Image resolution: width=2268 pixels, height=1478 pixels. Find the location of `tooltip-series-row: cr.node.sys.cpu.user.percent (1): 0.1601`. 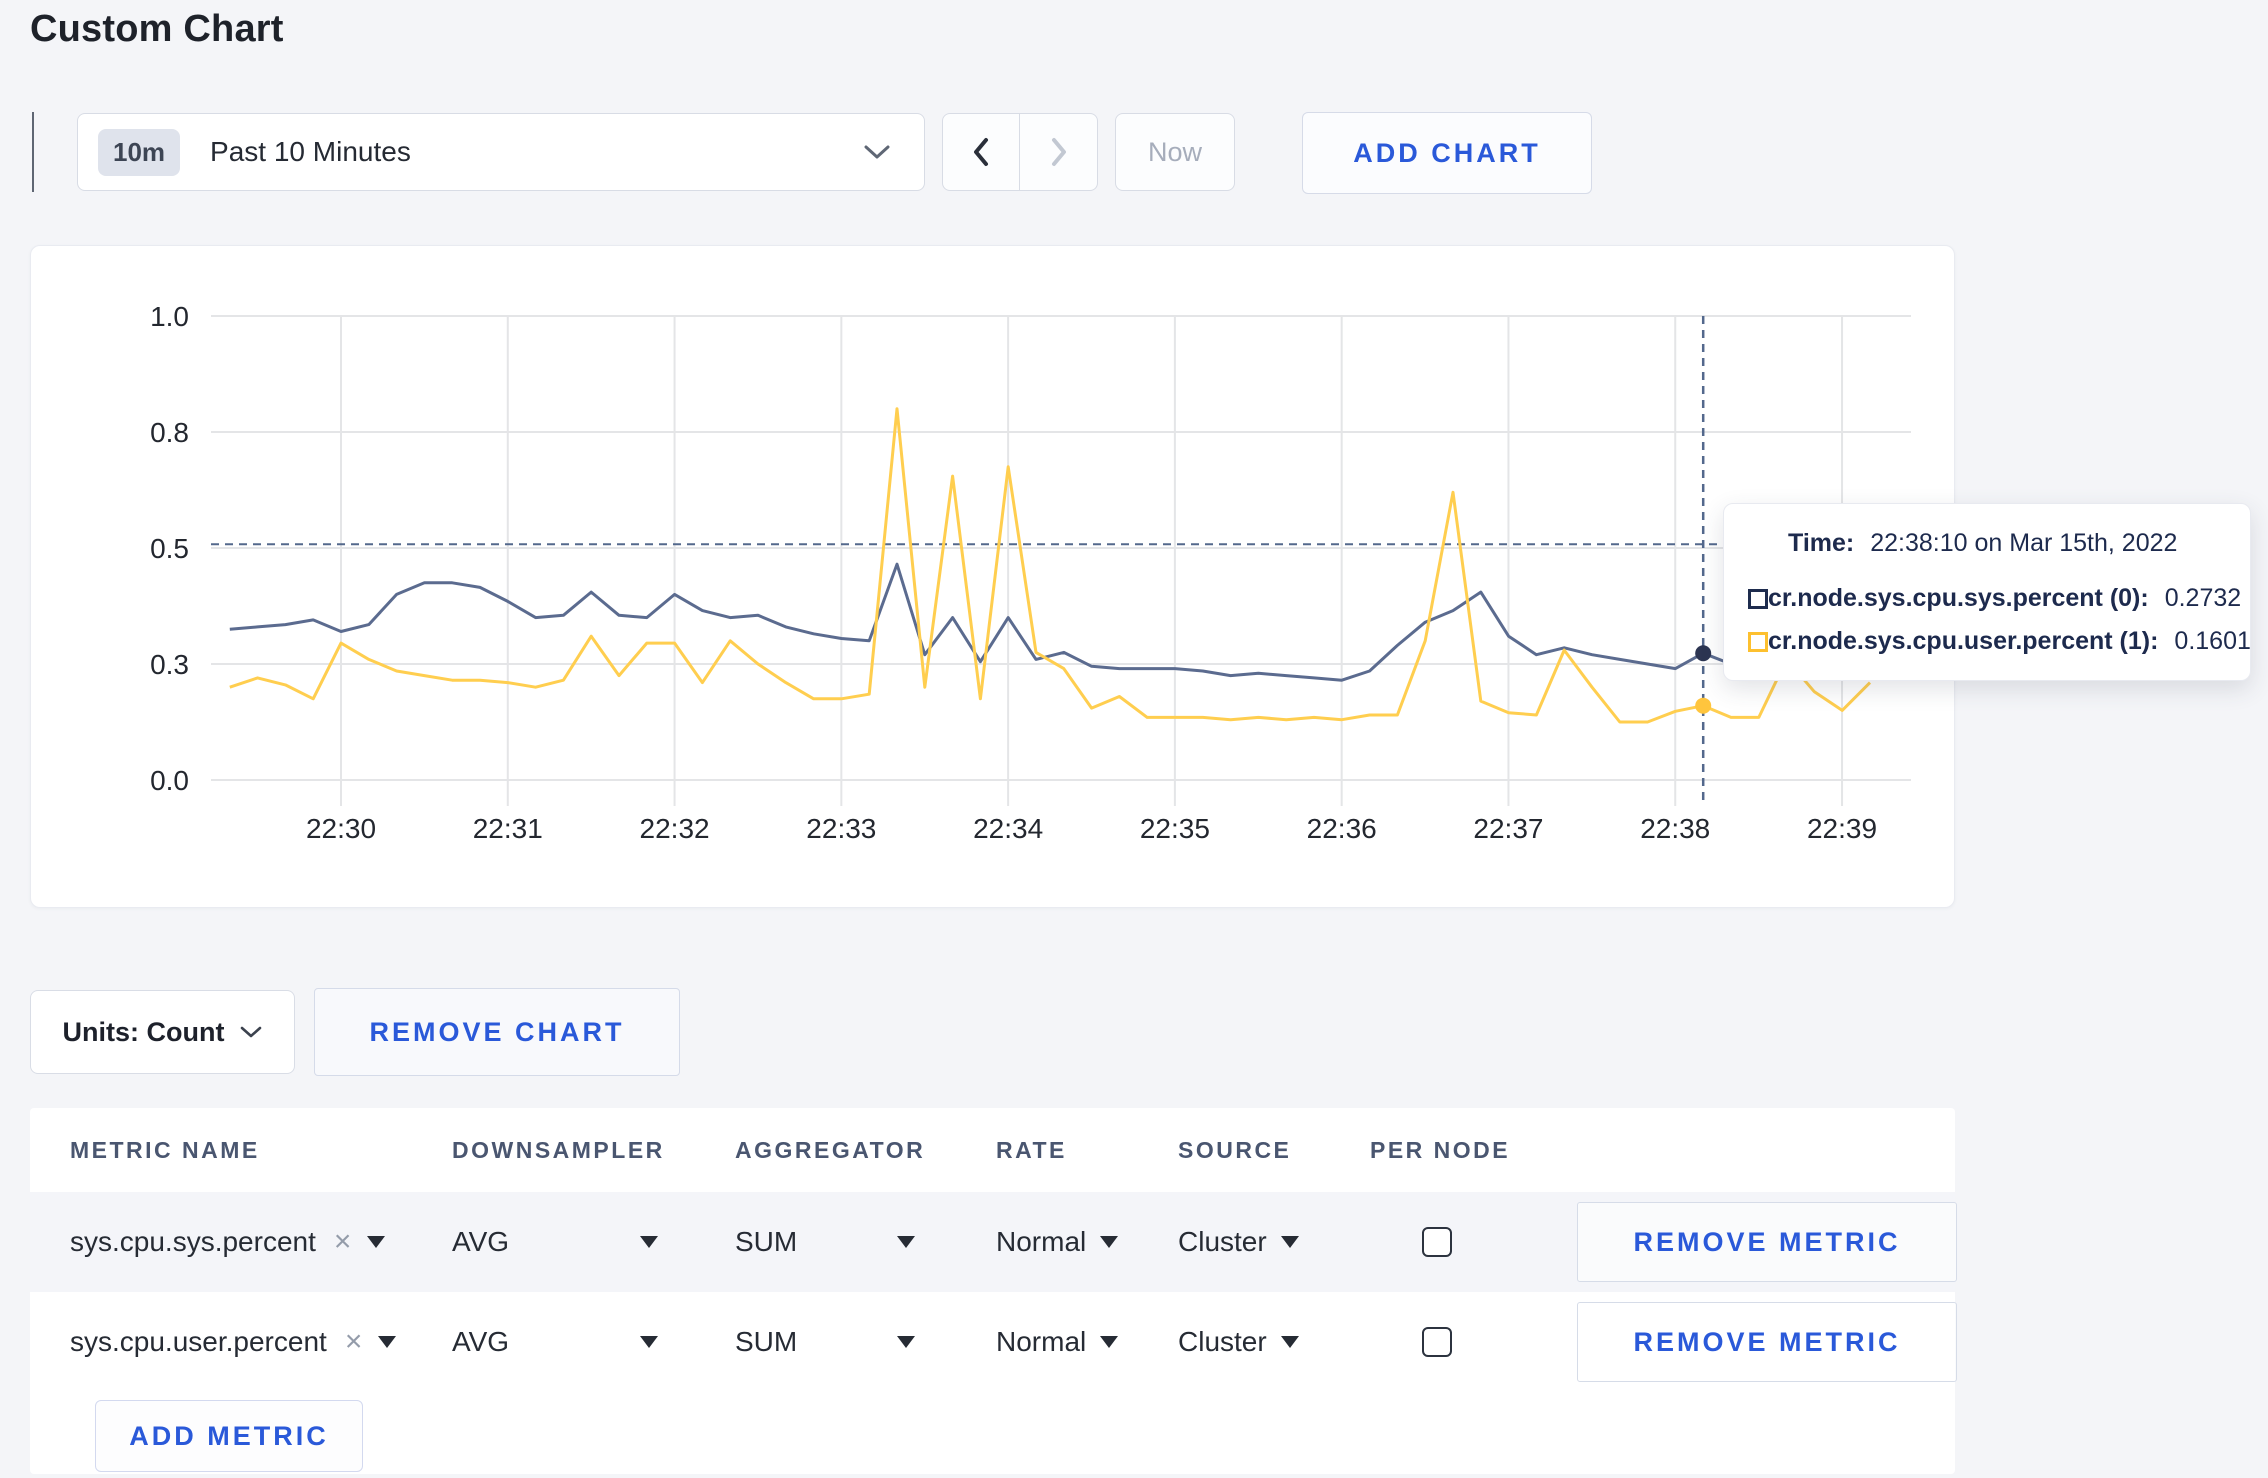

tooltip-series-row: cr.node.sys.cpu.user.percent (1): 0.1601 is located at coordinates (1999, 641).